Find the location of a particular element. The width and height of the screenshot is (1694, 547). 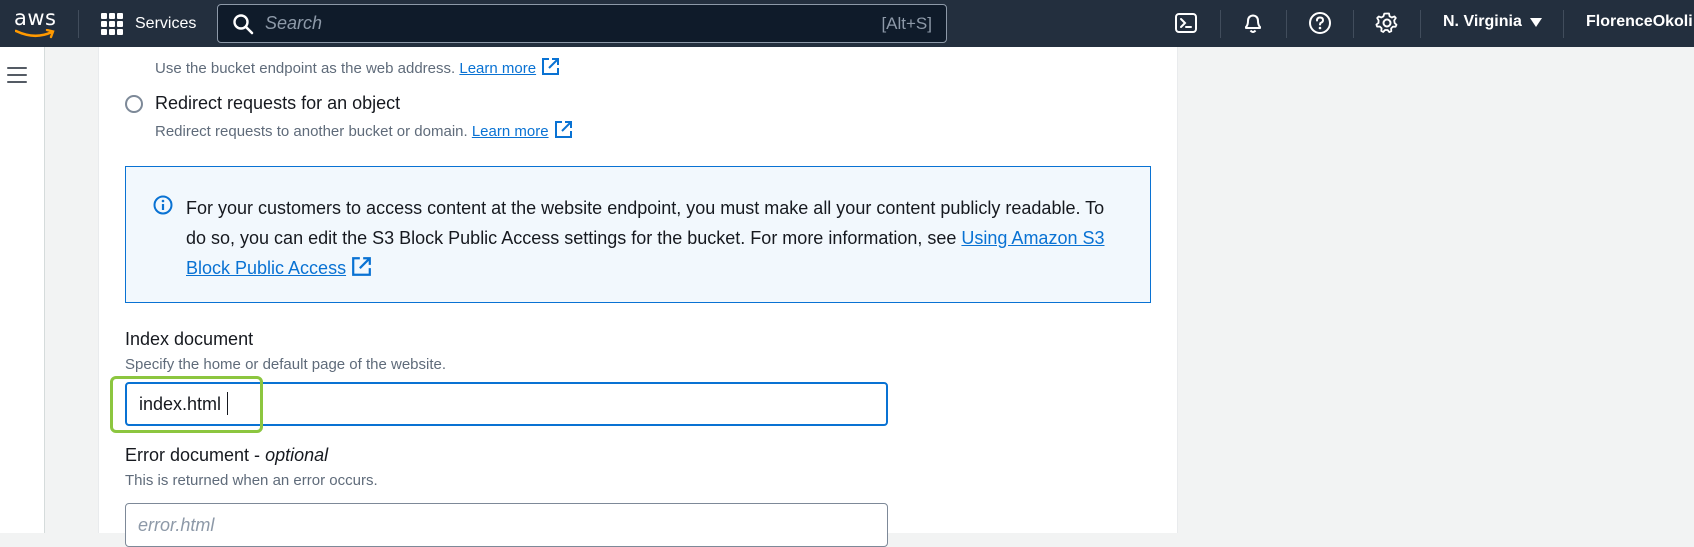

redirect-requests-label: Redirect requests for an object is located at coordinates (278, 103).